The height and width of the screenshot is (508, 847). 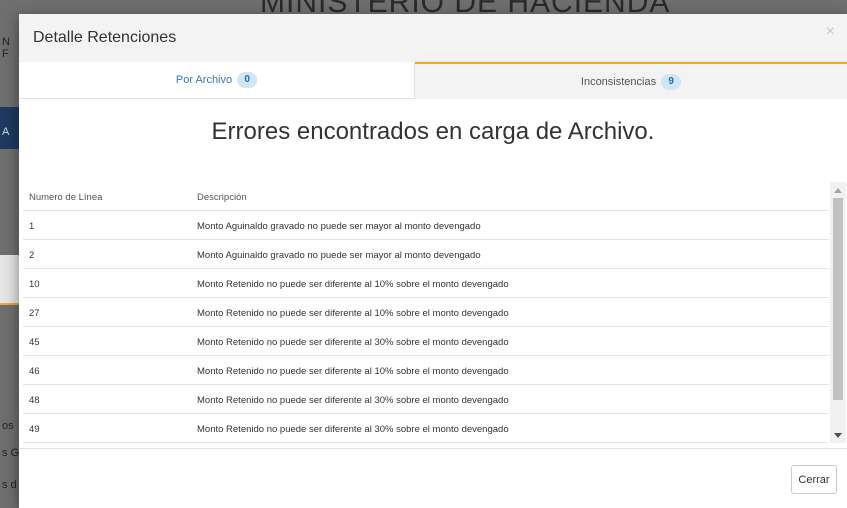 What do you see at coordinates (814, 479) in the screenshot?
I see `close-button: Cerrar` at bounding box center [814, 479].